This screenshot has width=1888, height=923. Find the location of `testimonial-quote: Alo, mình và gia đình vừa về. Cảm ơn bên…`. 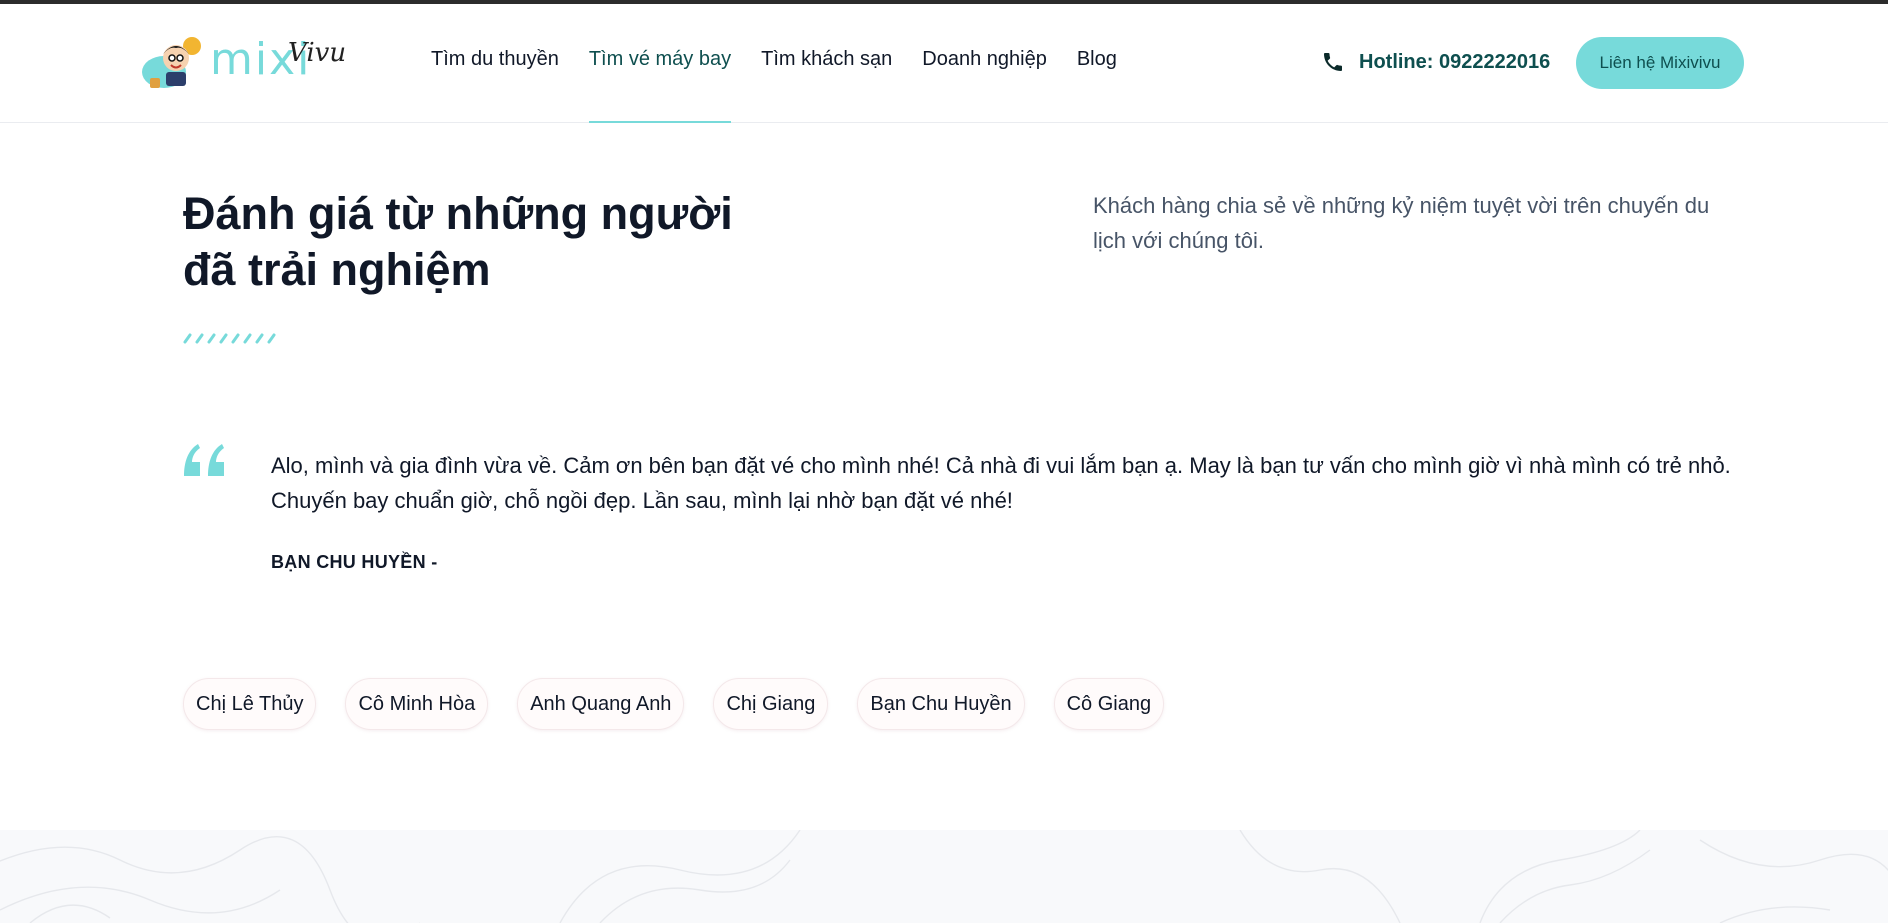

testimonial-quote: Alo, mình và gia đình vừa về. Cảm ơn bên… is located at coordinates (1001, 483).